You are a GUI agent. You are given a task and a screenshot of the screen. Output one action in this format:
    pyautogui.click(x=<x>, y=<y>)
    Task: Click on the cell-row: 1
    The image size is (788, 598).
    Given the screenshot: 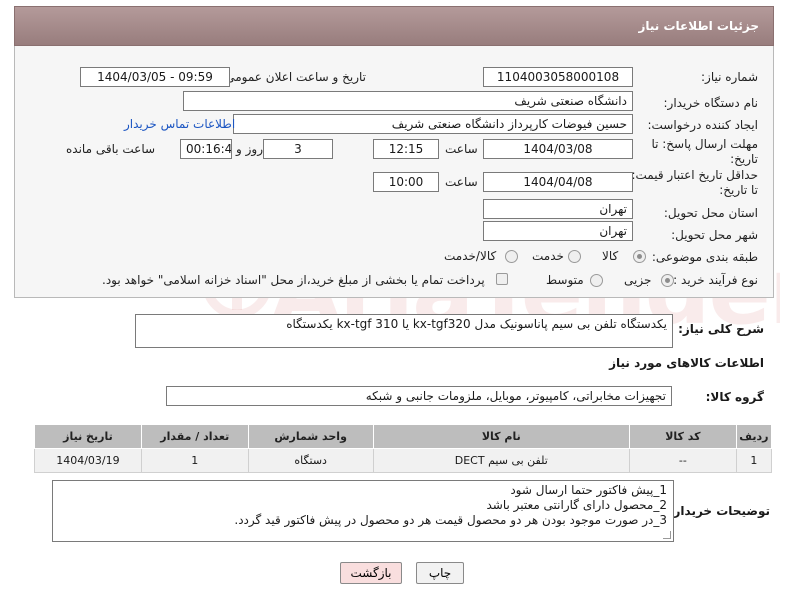 What is the action you would take?
    pyautogui.click(x=754, y=460)
    